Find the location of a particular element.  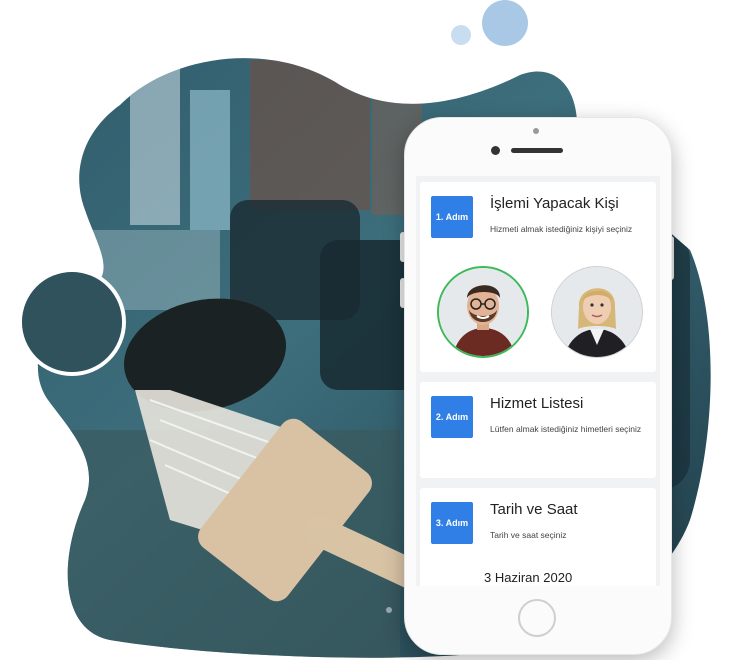

staff-avatar-selected is located at coordinates (483, 312).